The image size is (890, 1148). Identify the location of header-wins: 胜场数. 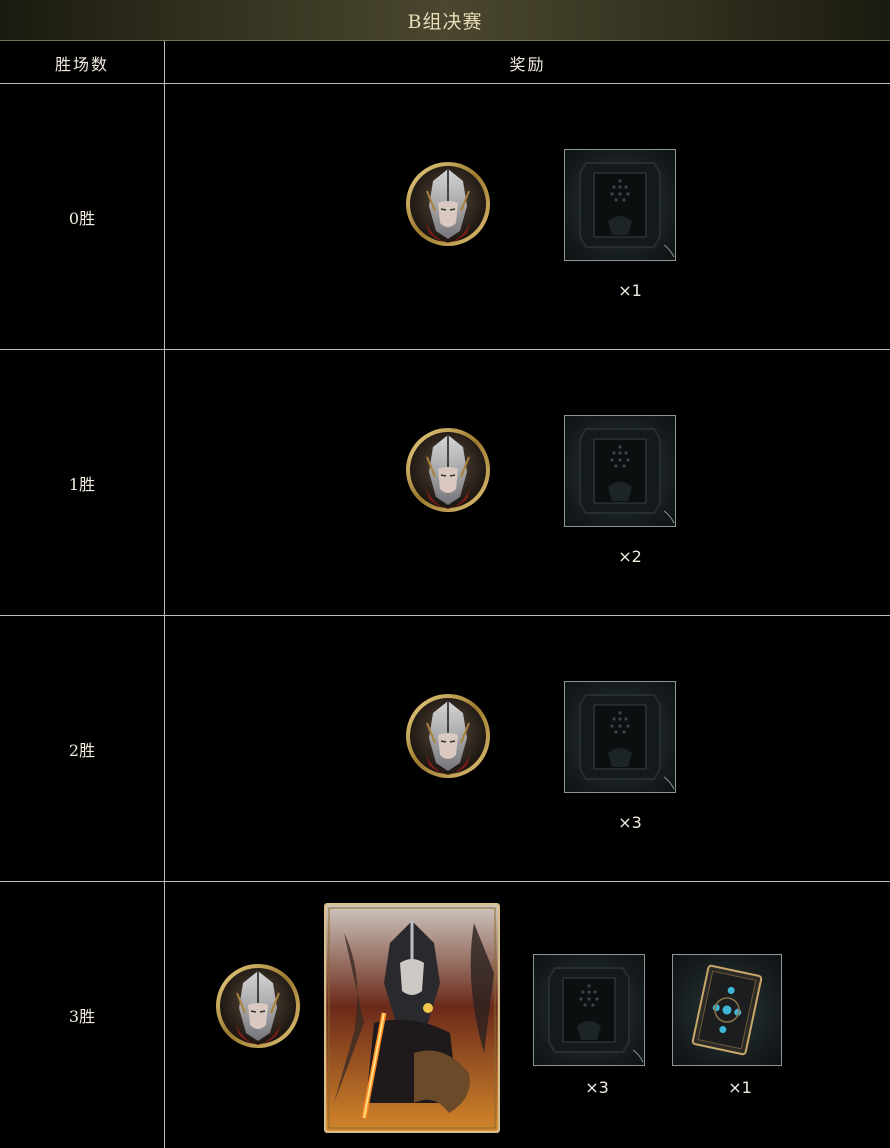
(81, 64).